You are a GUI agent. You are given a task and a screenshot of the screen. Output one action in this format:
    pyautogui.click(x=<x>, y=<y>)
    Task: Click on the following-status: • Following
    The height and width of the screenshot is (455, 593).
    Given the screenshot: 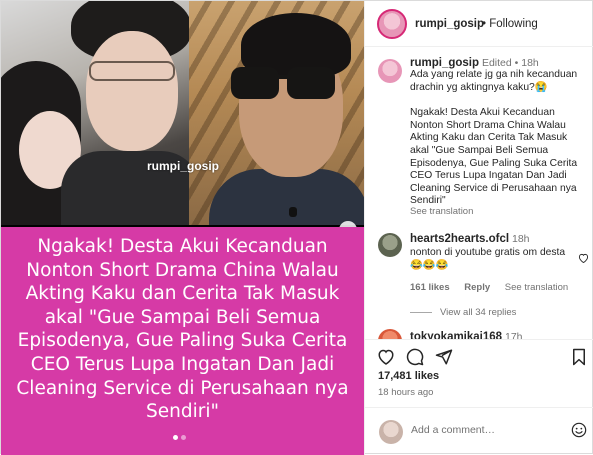 What is the action you would take?
    pyautogui.click(x=510, y=24)
    